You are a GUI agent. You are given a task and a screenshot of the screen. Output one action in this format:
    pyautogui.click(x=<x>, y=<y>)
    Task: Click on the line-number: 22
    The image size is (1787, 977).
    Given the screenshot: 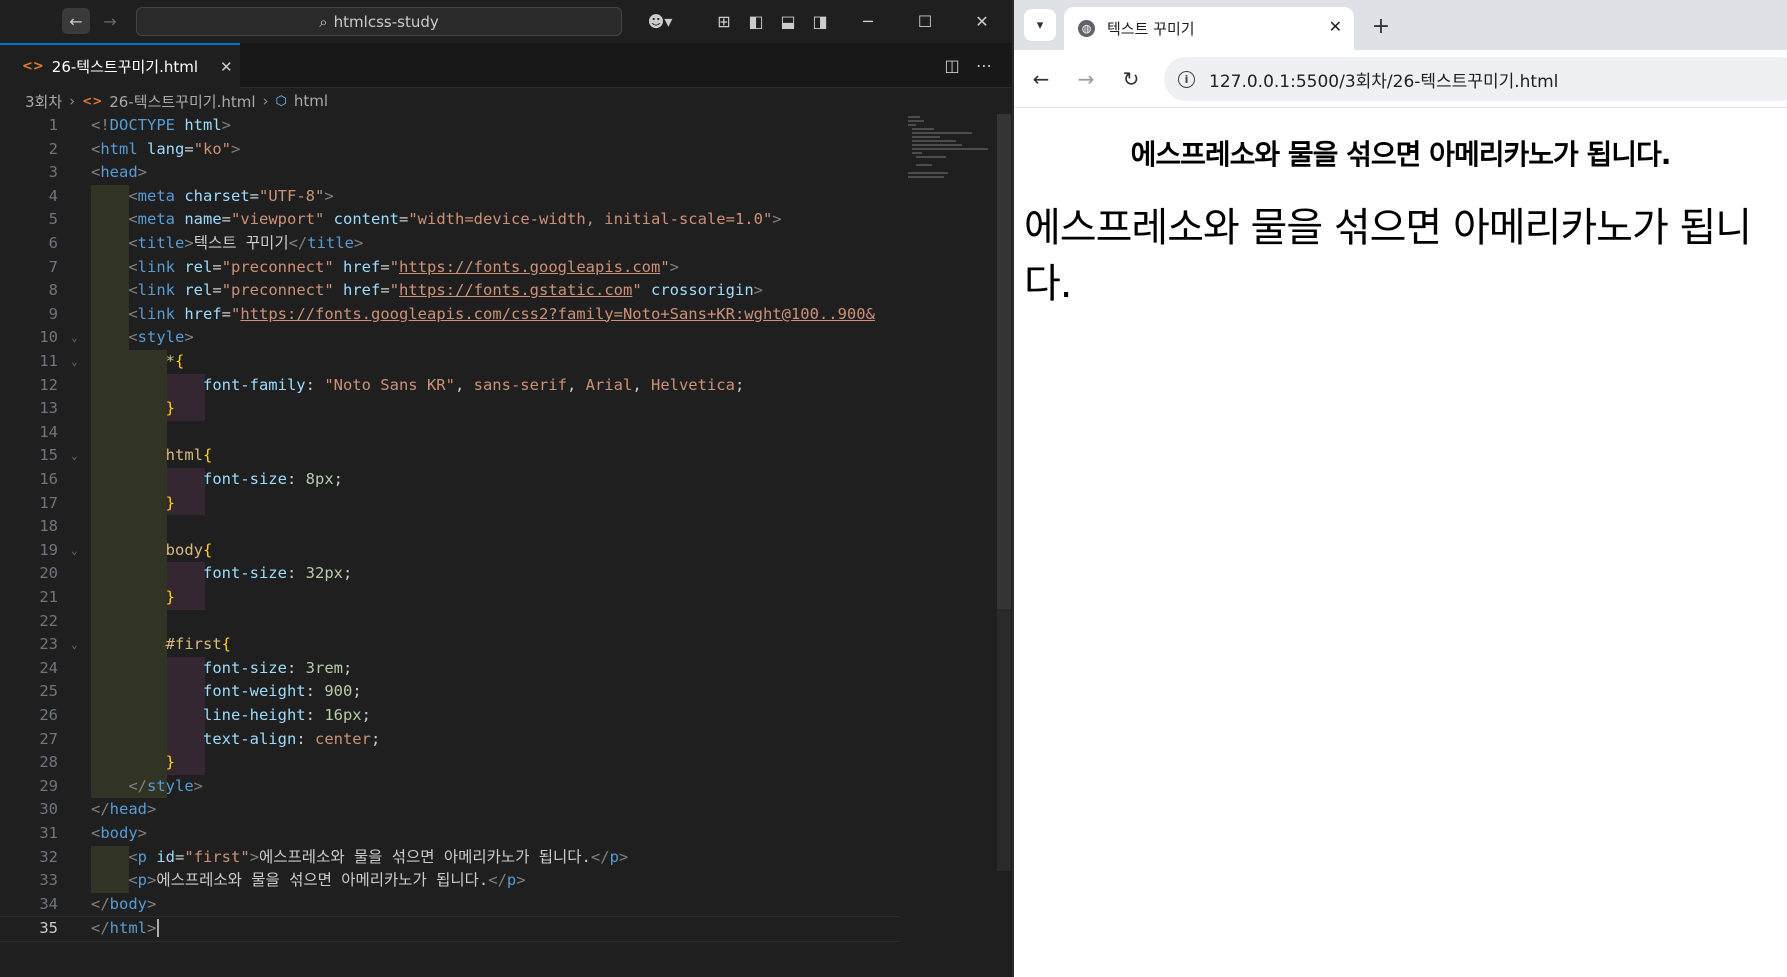 What is the action you would take?
    pyautogui.click(x=48, y=620)
    